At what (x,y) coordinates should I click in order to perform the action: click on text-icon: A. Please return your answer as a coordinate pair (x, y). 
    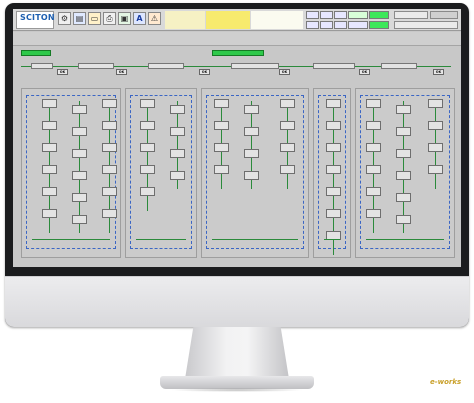
    Looking at the image, I should click on (139, 18).